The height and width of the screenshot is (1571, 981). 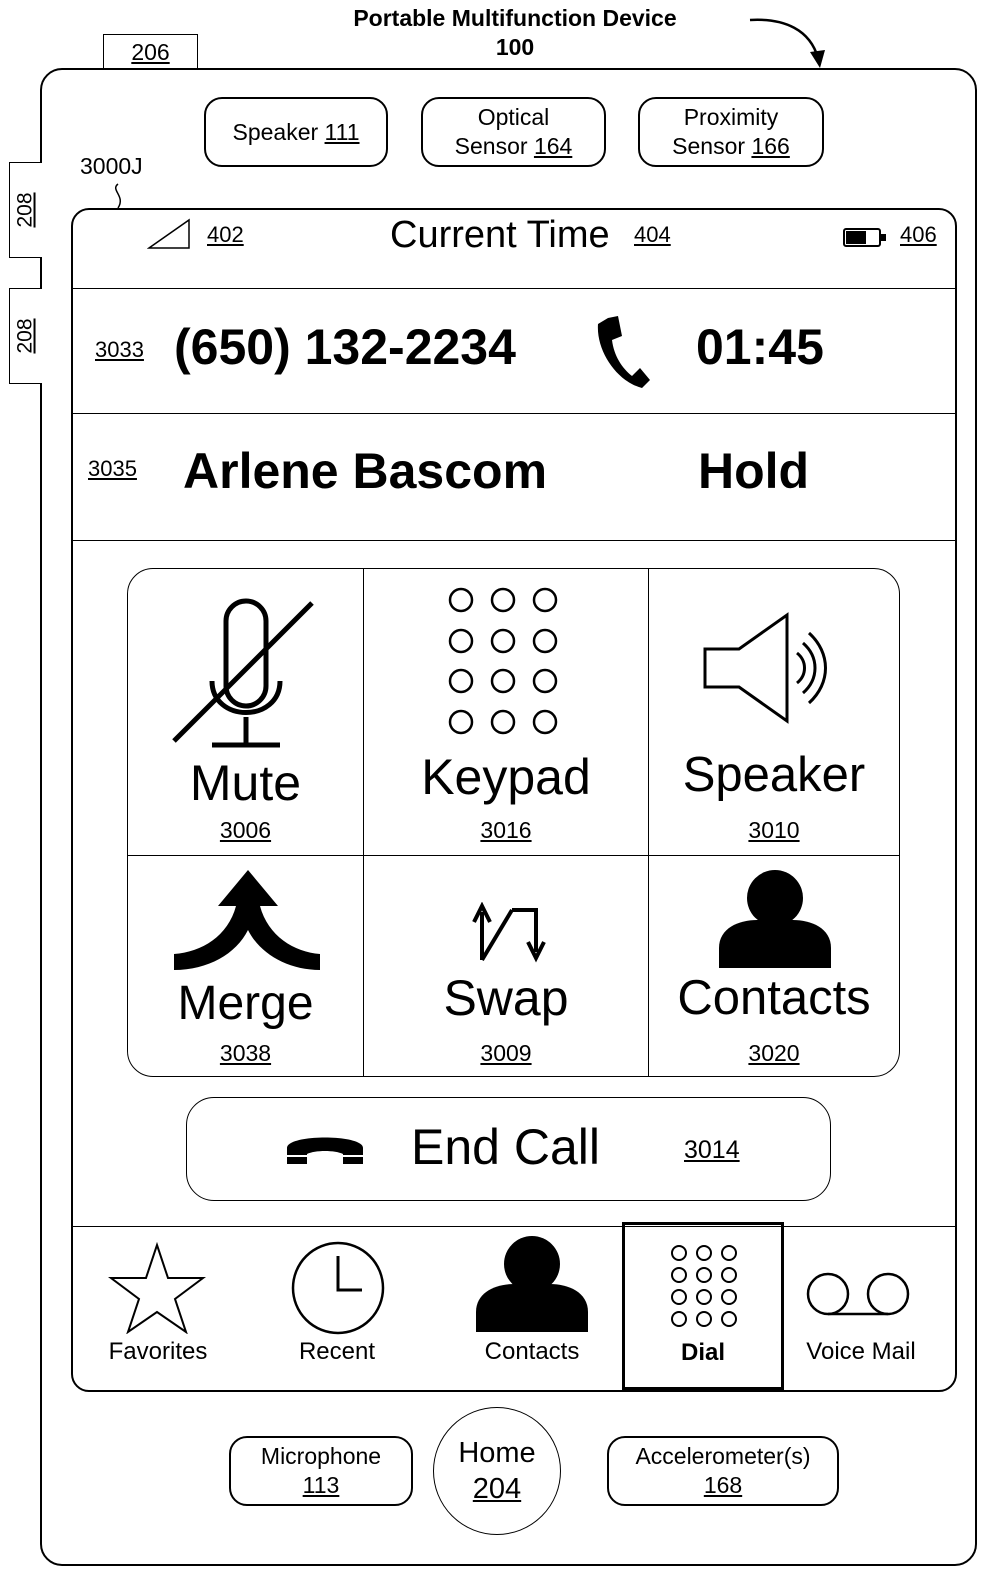 I want to click on speaker-hw-ref: 111, so click(x=342, y=131).